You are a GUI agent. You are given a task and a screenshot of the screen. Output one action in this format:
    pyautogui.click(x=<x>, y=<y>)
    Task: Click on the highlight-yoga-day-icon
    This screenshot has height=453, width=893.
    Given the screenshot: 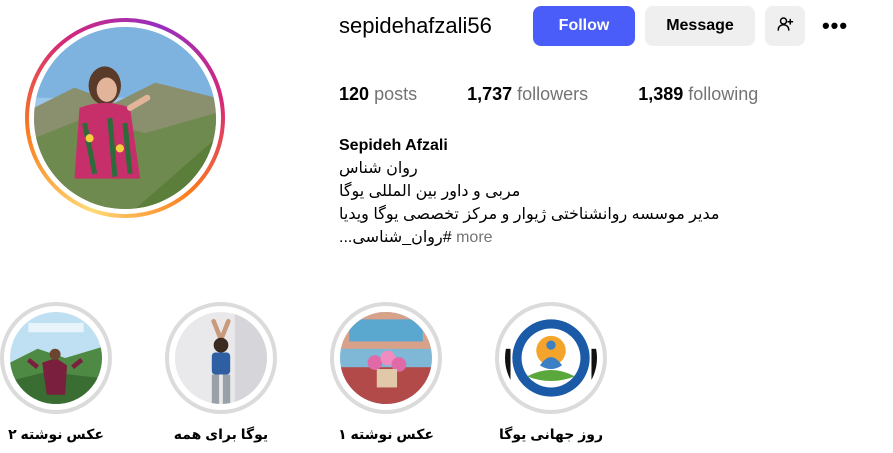 What is the action you would take?
    pyautogui.click(x=551, y=358)
    